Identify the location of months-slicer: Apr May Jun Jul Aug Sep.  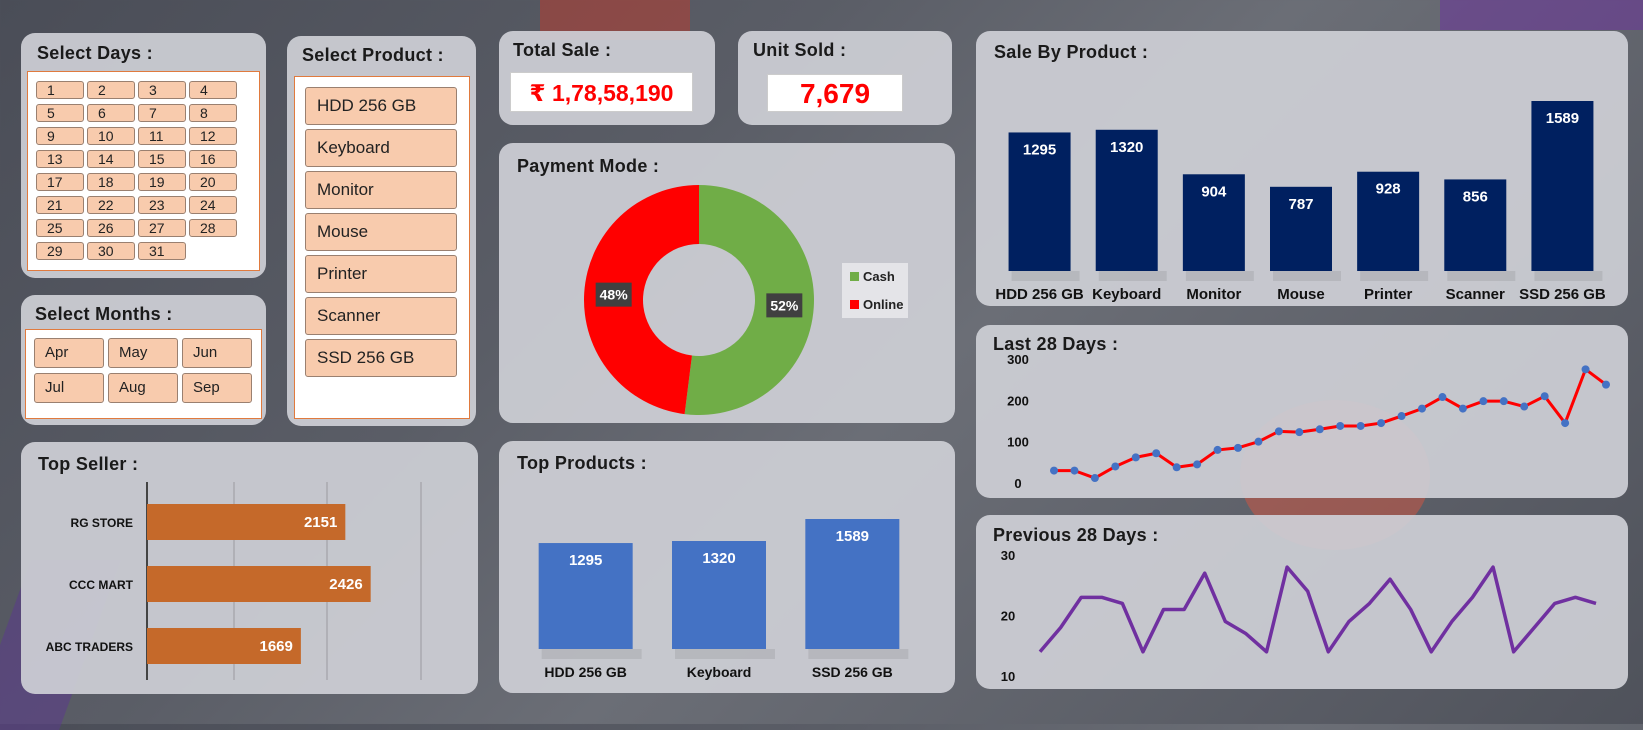
(143, 374).